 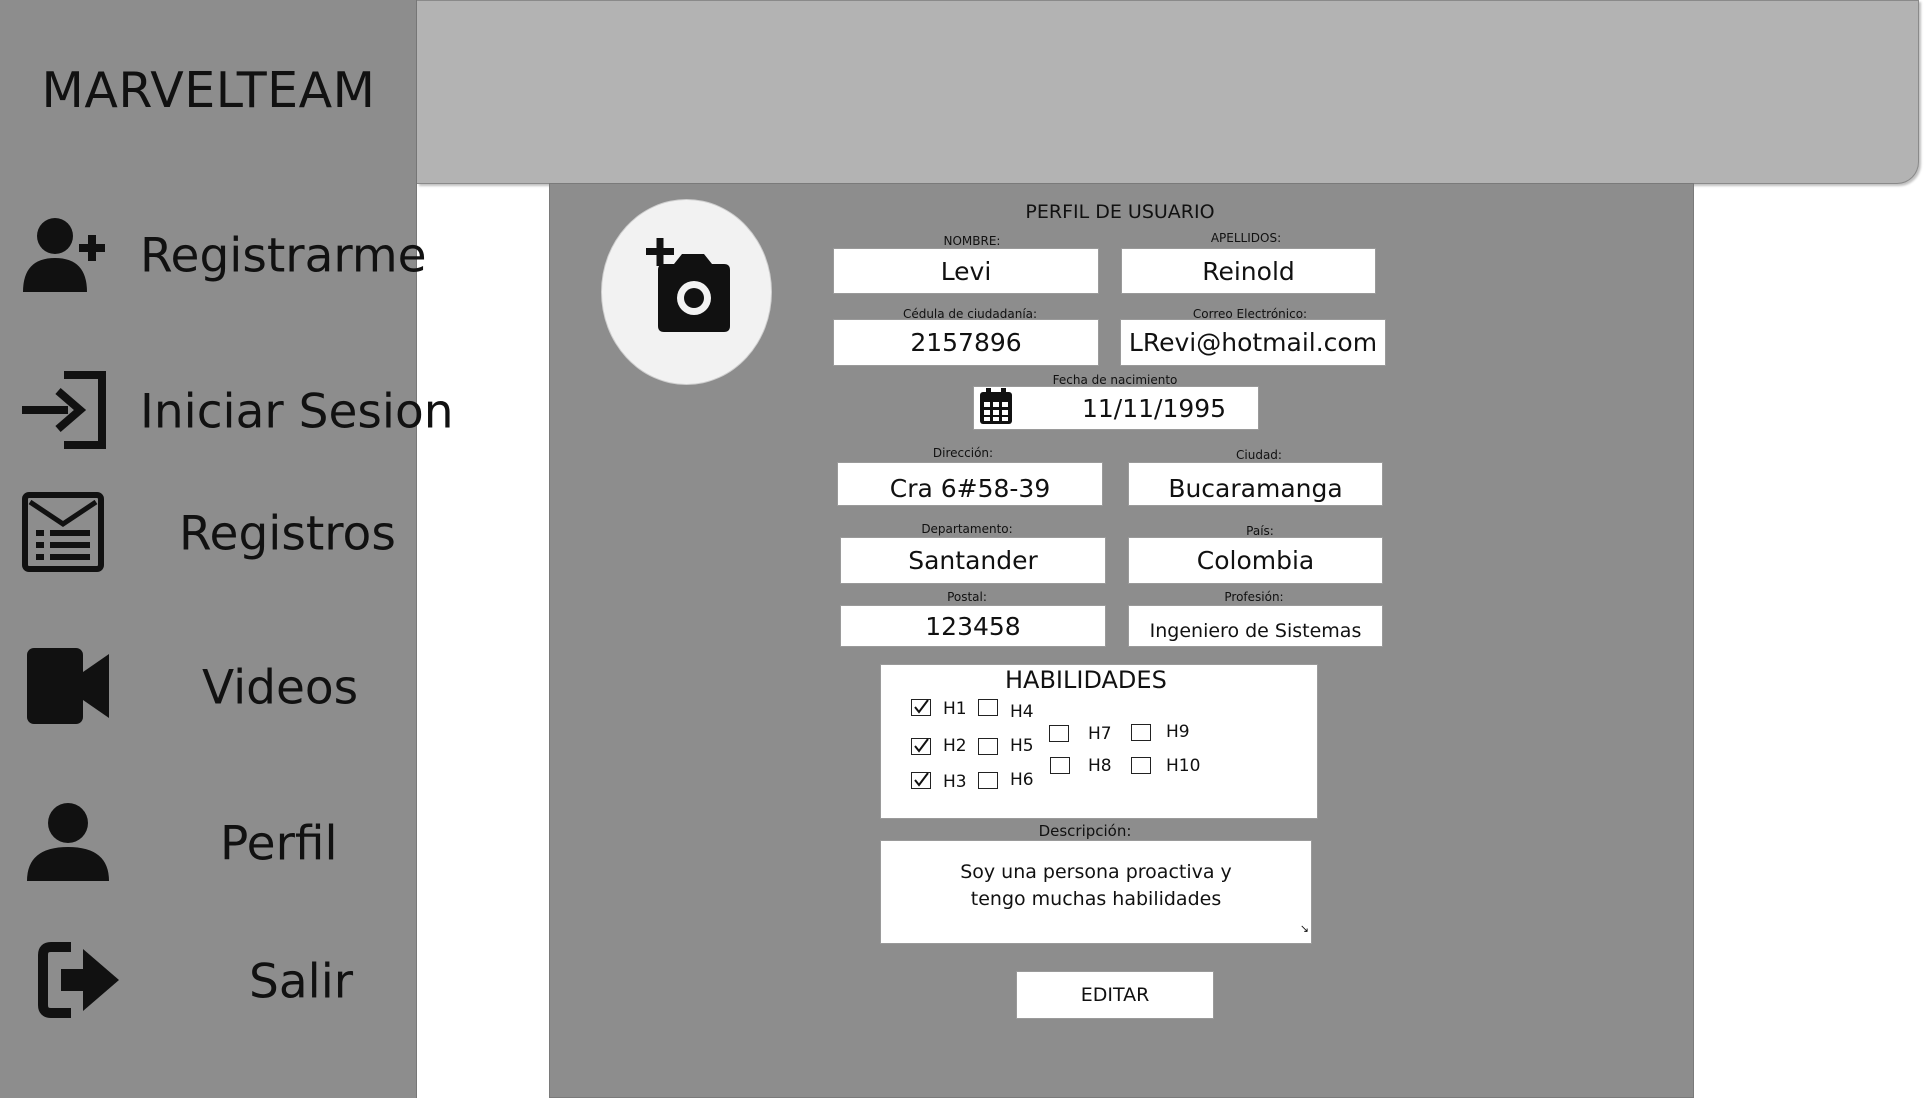 What do you see at coordinates (988, 707) in the screenshot?
I see `skill-checkbox-h4` at bounding box center [988, 707].